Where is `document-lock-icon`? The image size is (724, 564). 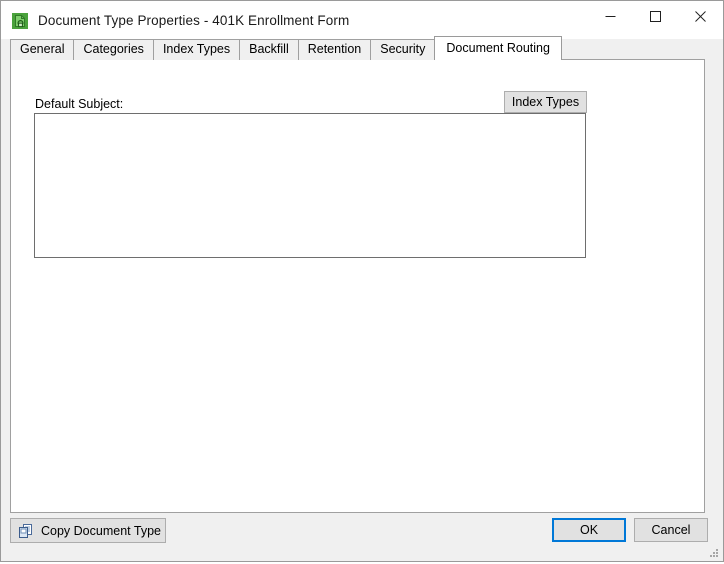
document-lock-icon is located at coordinates (20, 21).